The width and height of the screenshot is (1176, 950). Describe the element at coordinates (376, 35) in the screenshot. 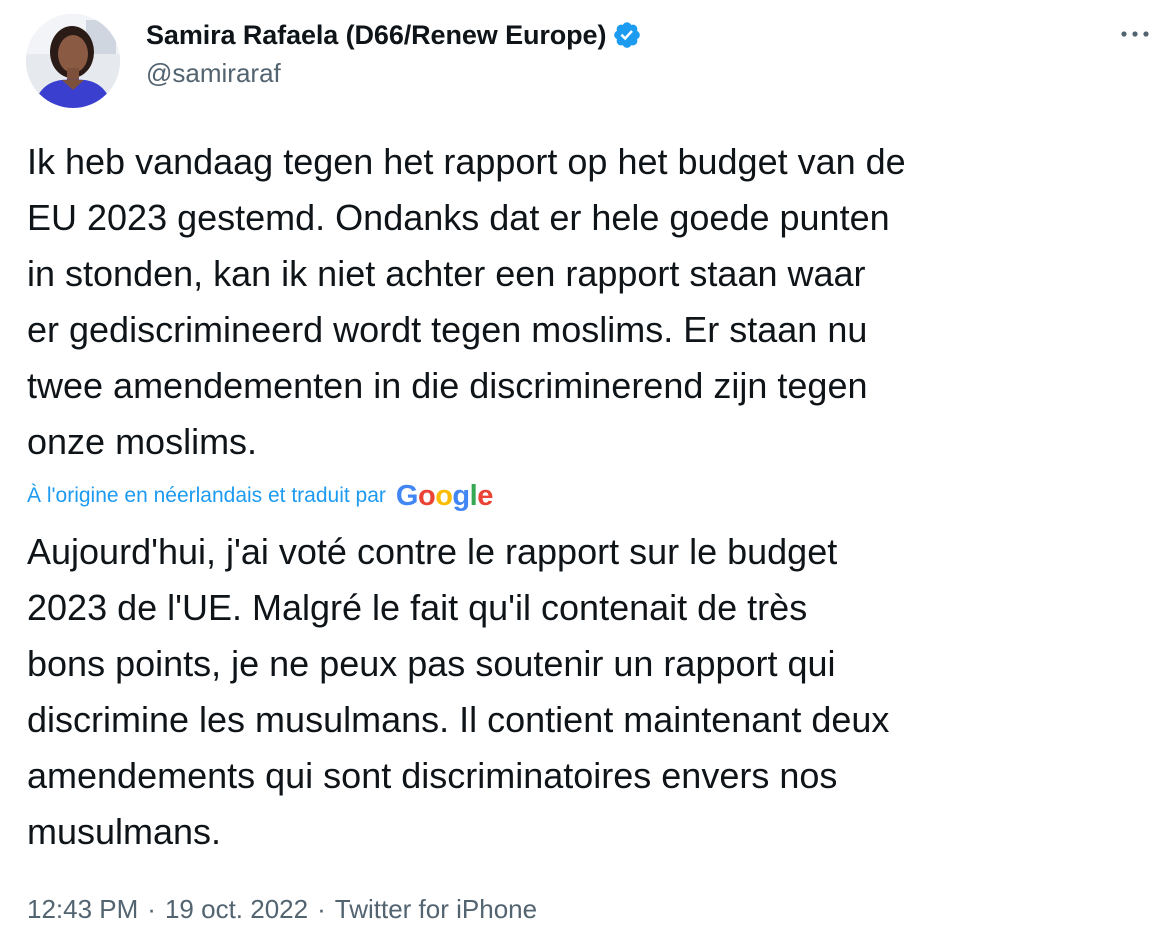

I see `author-display-name: Samira Rafaela (D66/Renew Europe)` at that location.